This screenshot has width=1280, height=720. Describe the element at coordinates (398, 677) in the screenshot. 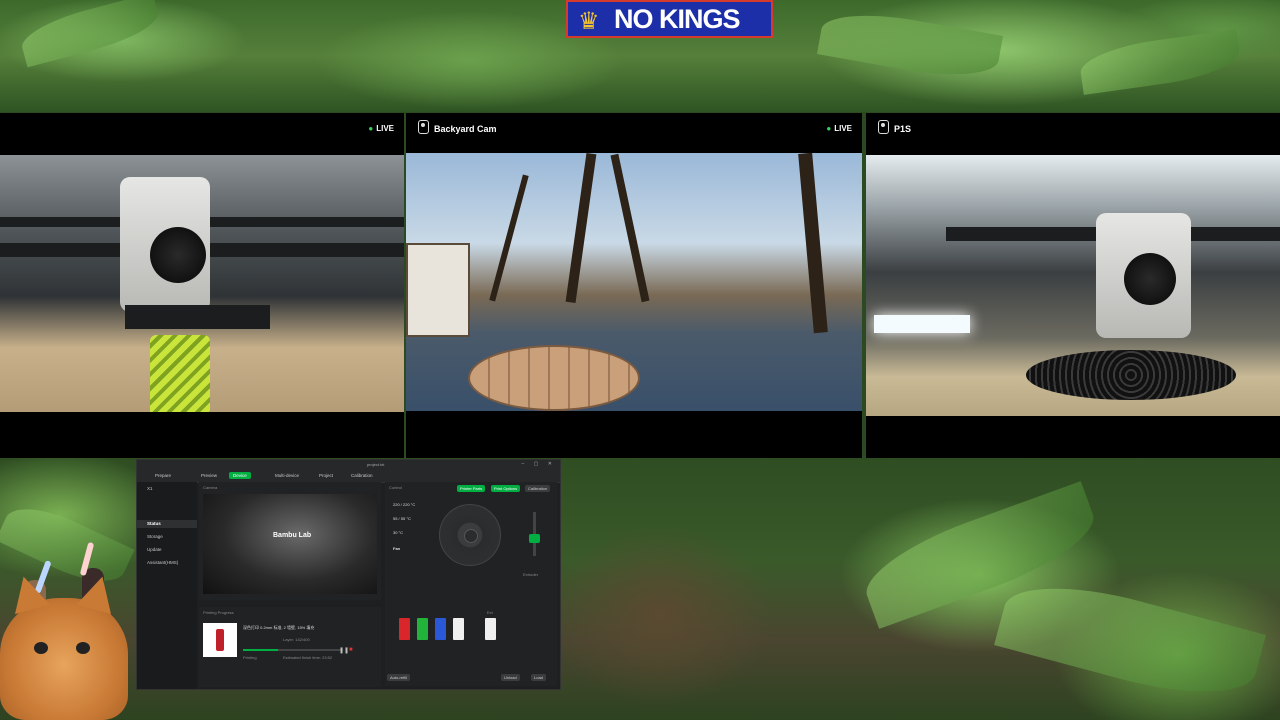

I see `auto-refill-button: Auto-refill` at that location.